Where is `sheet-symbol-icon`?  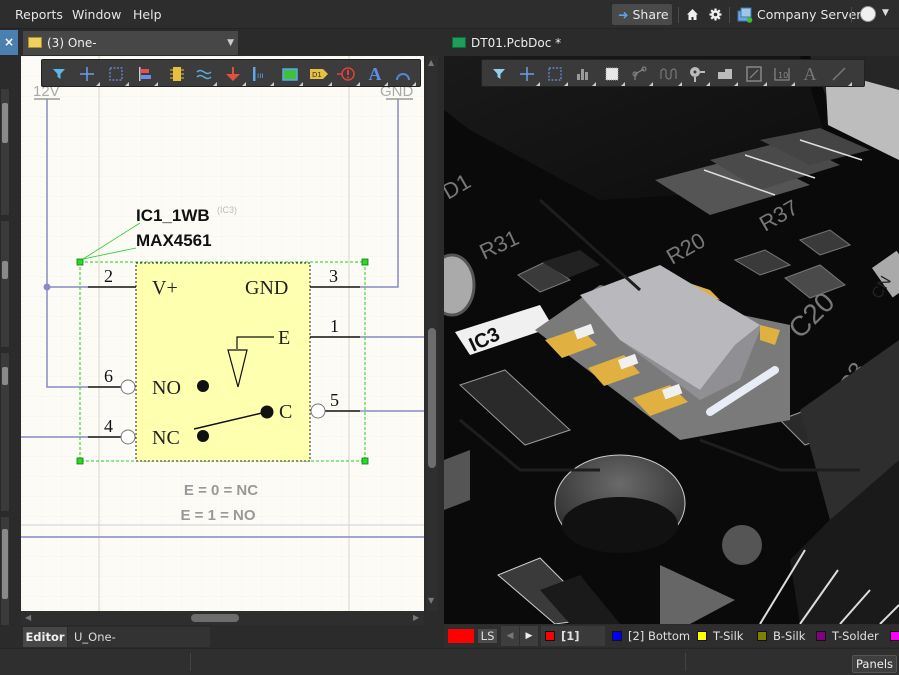
sheet-symbol-icon is located at coordinates (291, 74).